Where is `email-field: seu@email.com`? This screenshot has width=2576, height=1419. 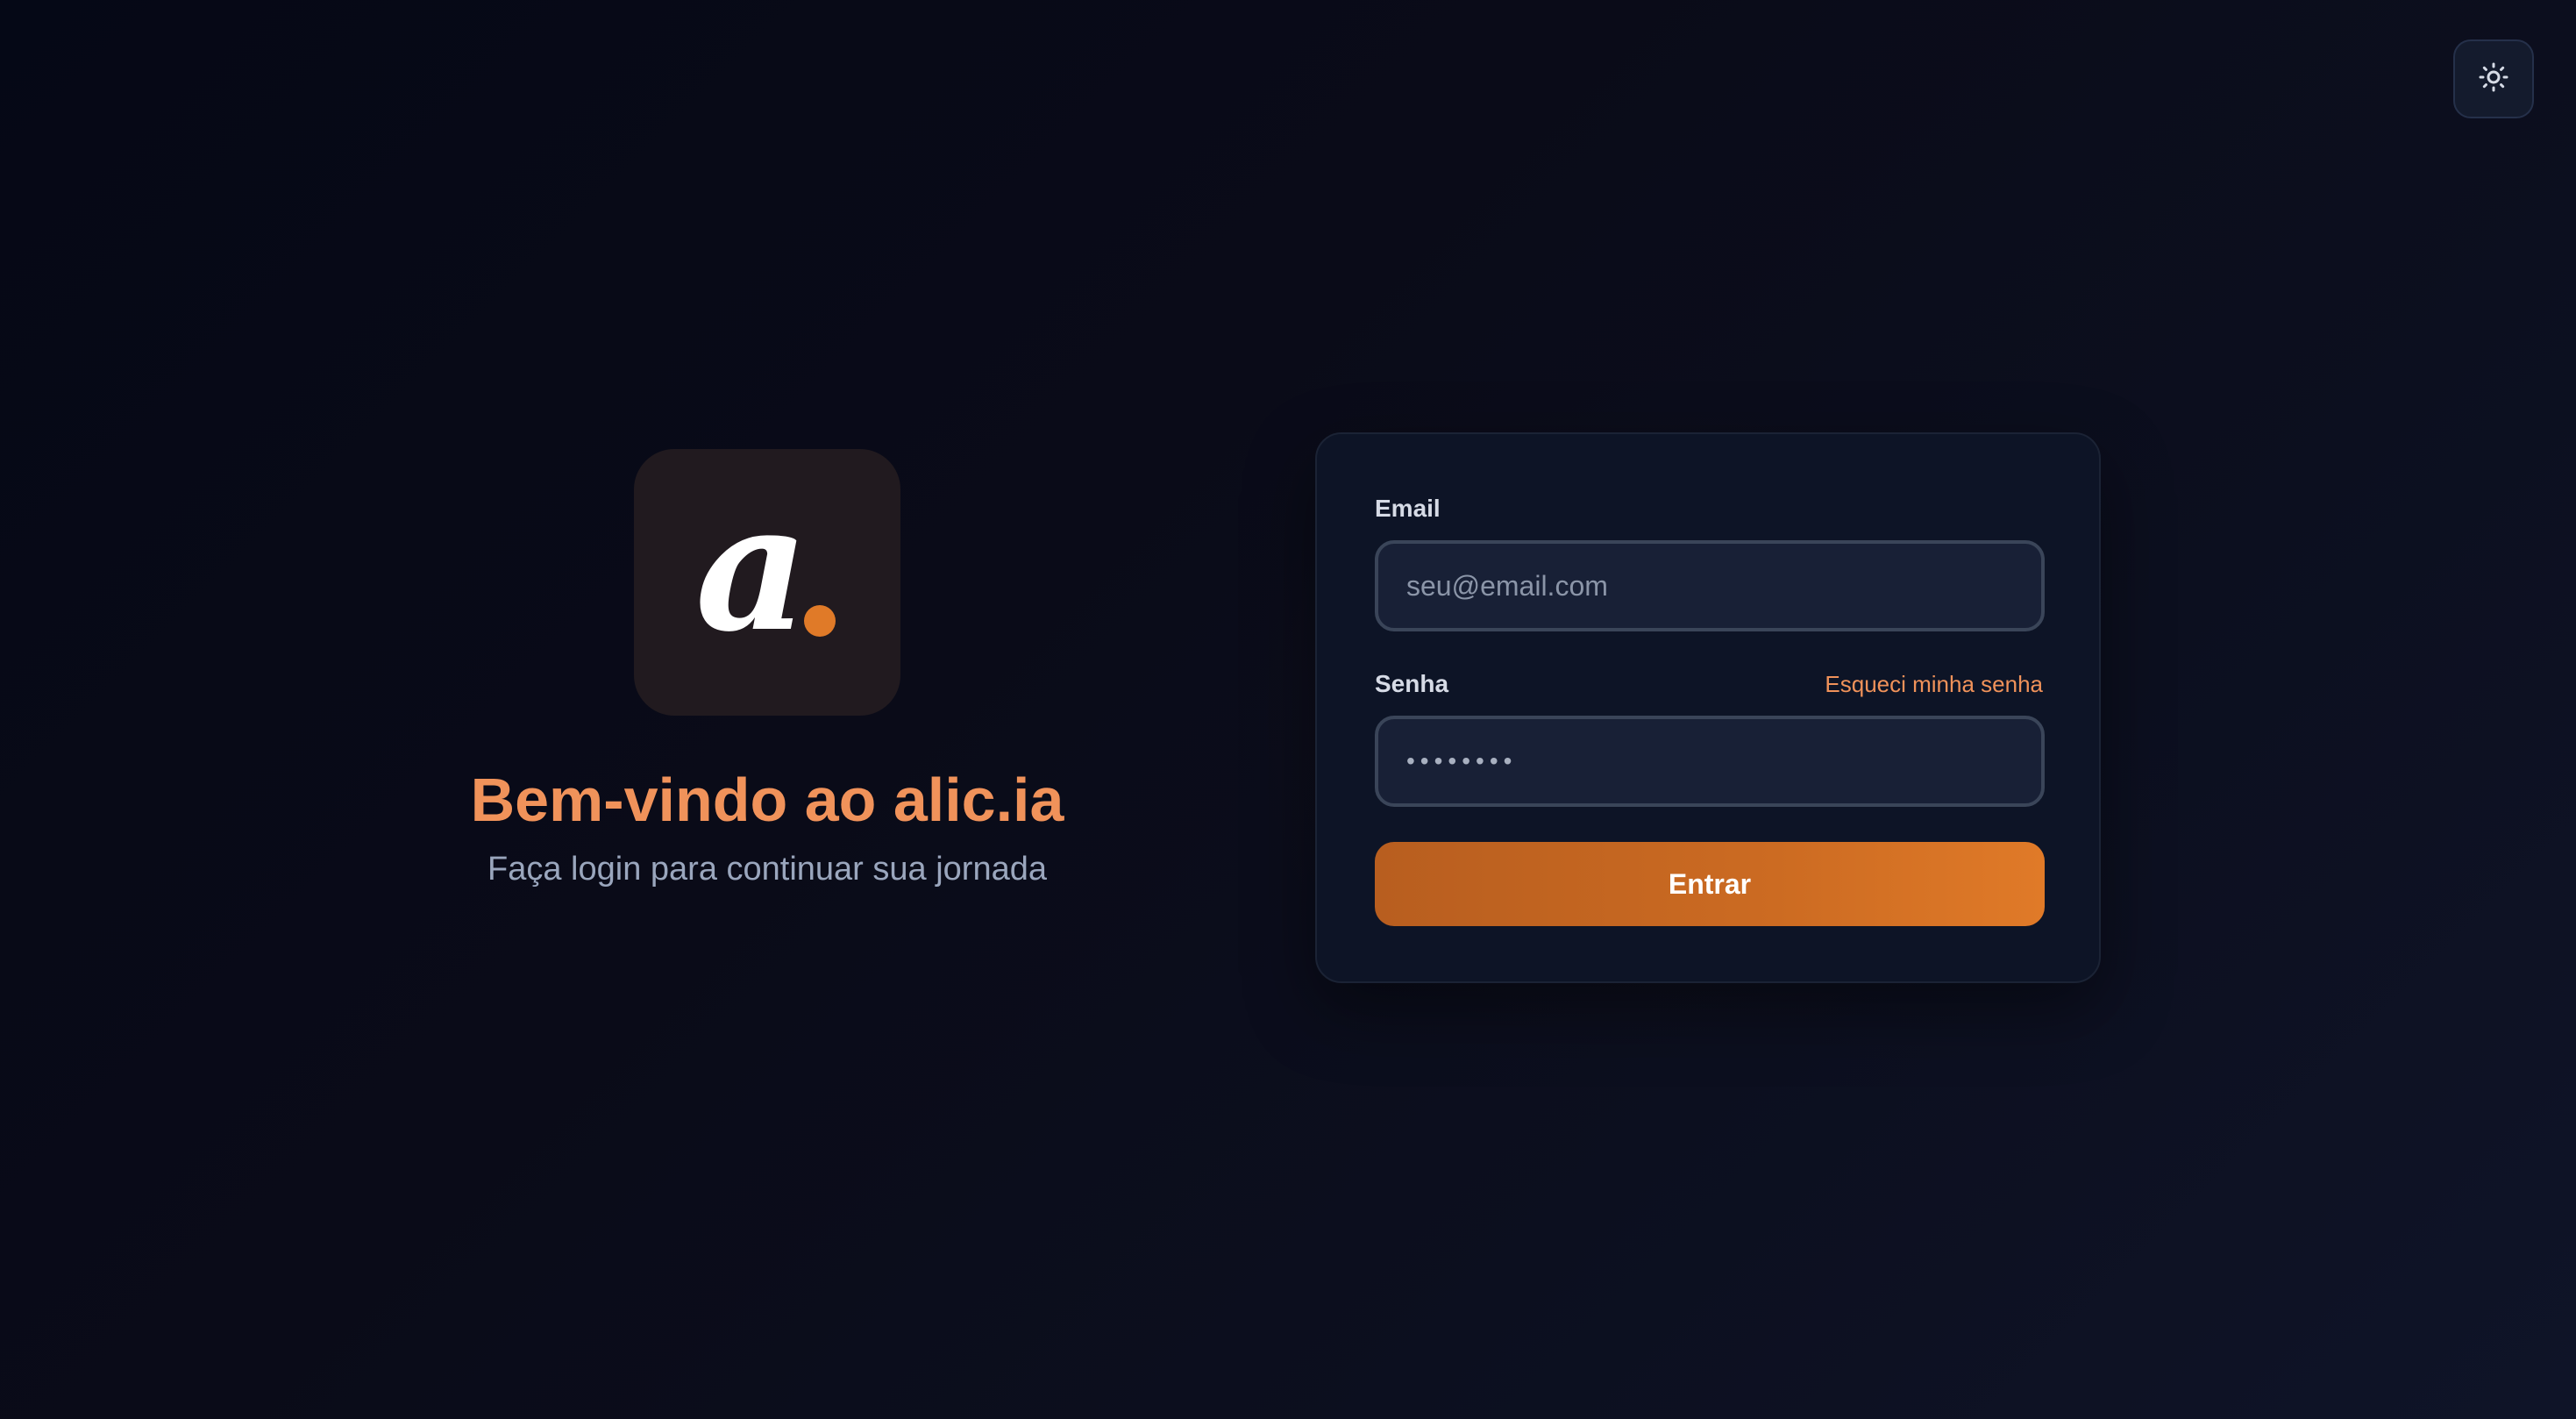 email-field: seu@email.com is located at coordinates (1710, 585).